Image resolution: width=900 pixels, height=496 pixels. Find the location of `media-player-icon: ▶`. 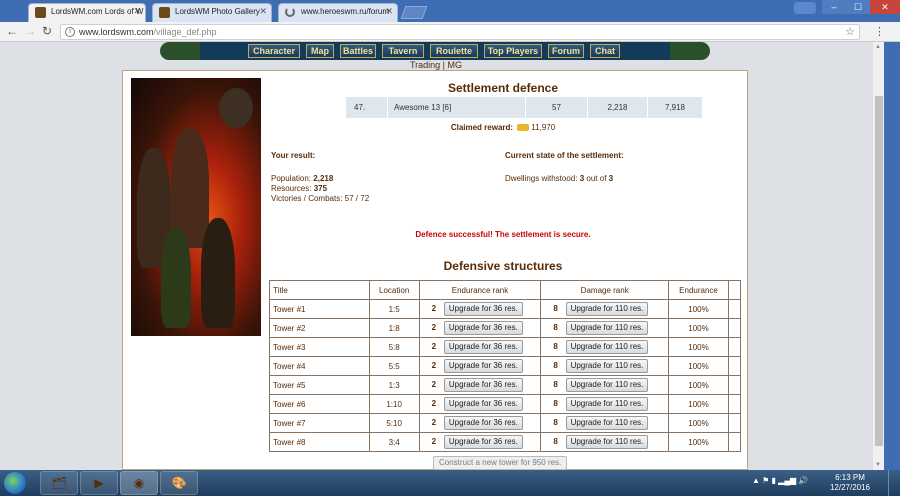

media-player-icon: ▶ is located at coordinates (99, 483).